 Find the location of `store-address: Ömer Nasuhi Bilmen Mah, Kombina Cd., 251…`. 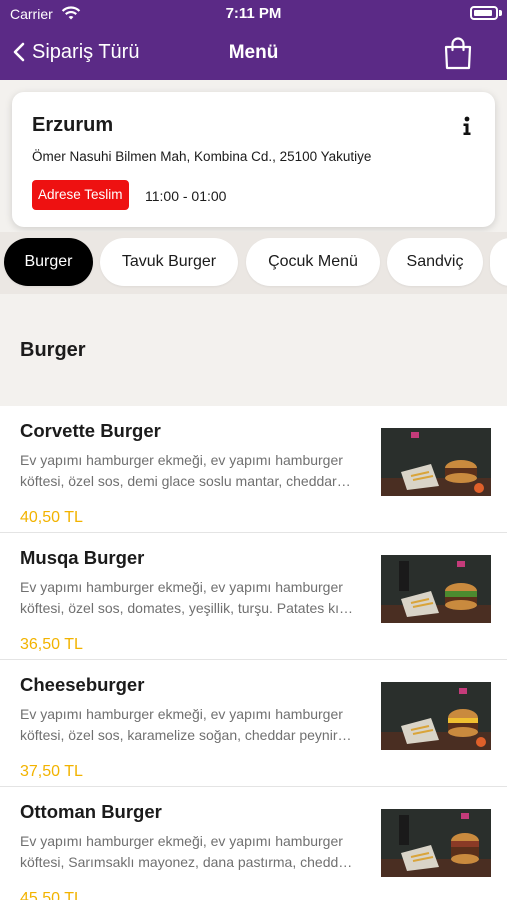

store-address: Ömer Nasuhi Bilmen Mah, Kombina Cd., 251… is located at coordinates (202, 156).